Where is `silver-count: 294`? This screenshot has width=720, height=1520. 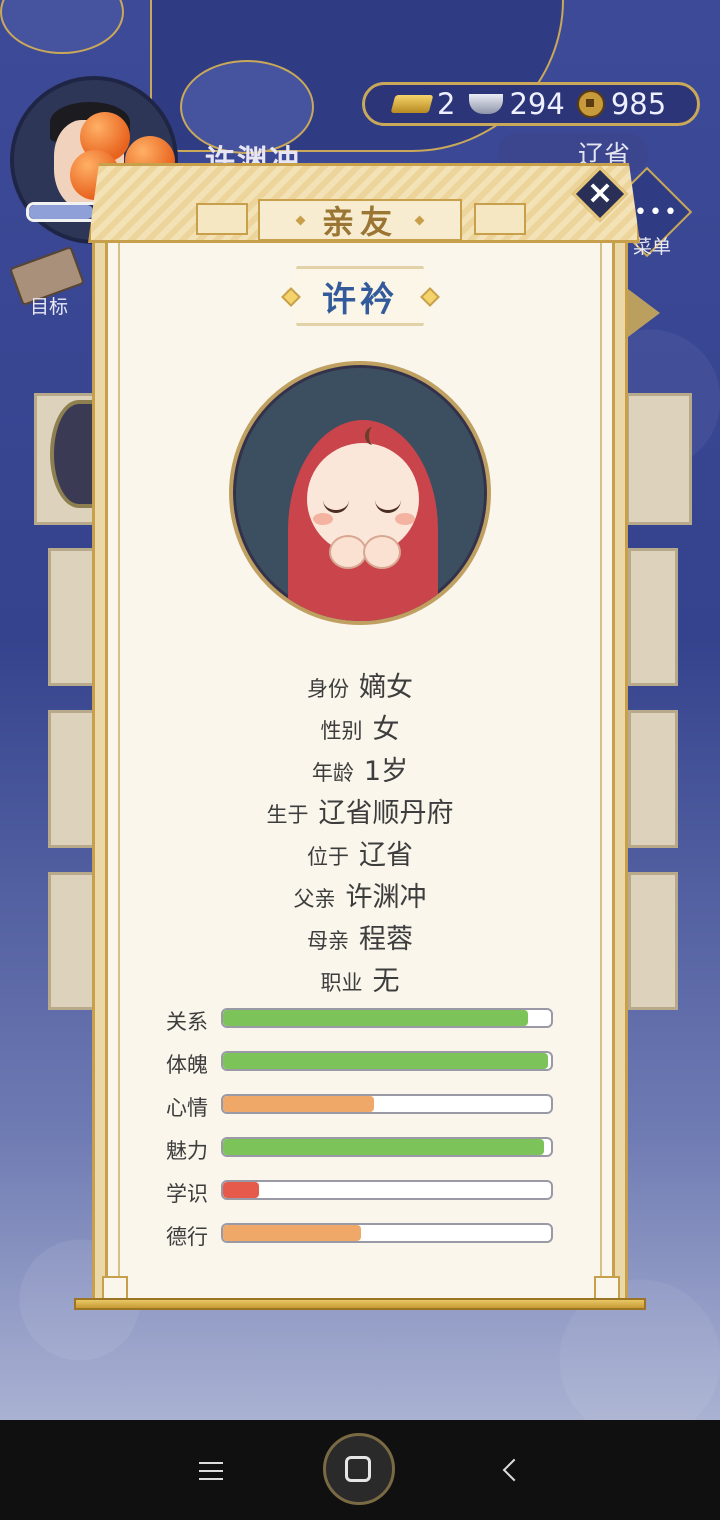 silver-count: 294 is located at coordinates (537, 104).